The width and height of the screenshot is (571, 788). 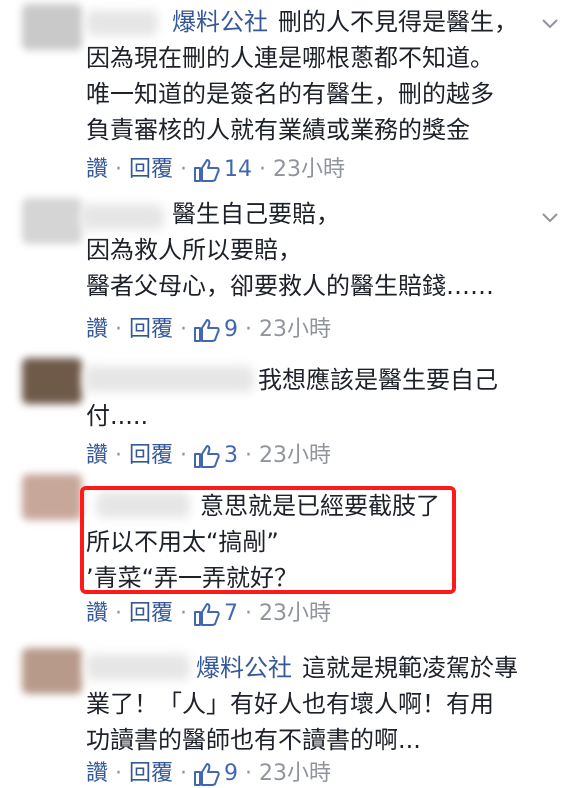 What do you see at coordinates (398, 22) in the screenshot?
I see `comment-line: 刪的人不見得是醫生，` at bounding box center [398, 22].